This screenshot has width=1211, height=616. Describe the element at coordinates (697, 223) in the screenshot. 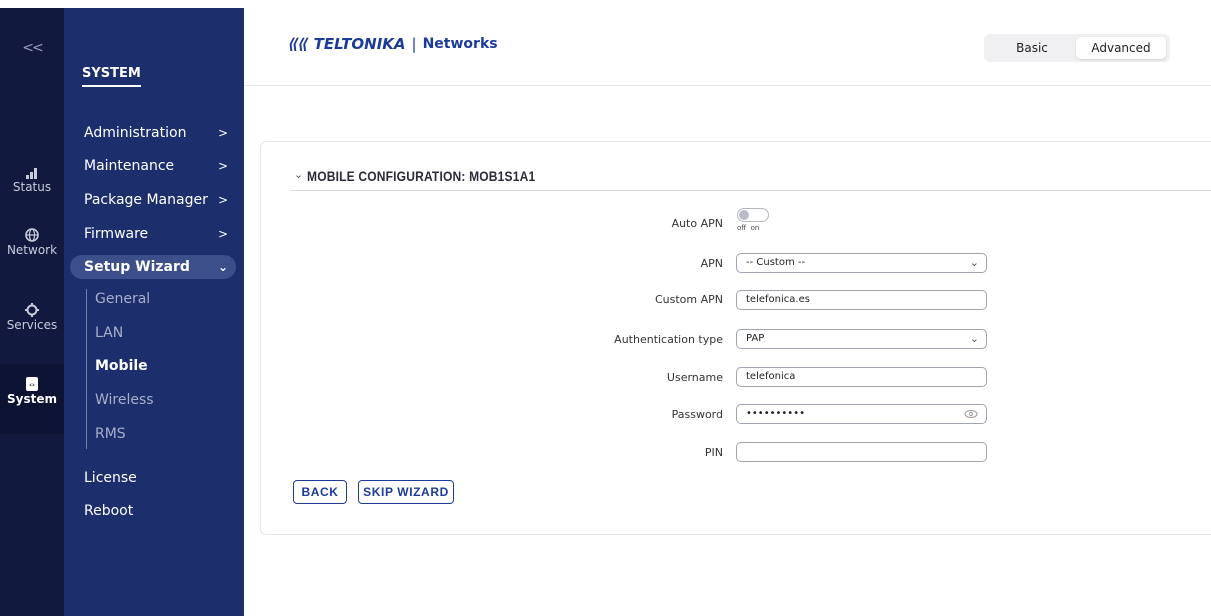

I see `auto-apn-label: Auto APN` at that location.